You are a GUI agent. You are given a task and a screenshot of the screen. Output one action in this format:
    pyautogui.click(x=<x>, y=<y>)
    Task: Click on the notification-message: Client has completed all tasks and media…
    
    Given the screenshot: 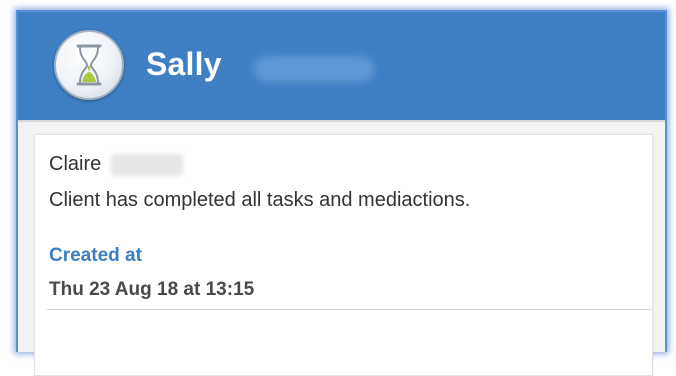 What is the action you would take?
    pyautogui.click(x=260, y=200)
    